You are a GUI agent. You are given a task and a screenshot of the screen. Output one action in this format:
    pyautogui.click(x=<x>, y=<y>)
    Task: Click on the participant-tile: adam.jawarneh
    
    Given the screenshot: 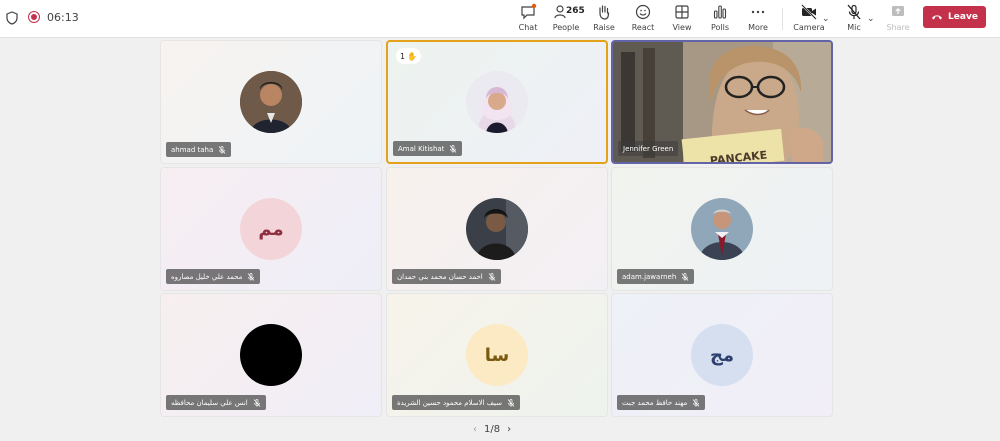 What is the action you would take?
    pyautogui.click(x=722, y=229)
    